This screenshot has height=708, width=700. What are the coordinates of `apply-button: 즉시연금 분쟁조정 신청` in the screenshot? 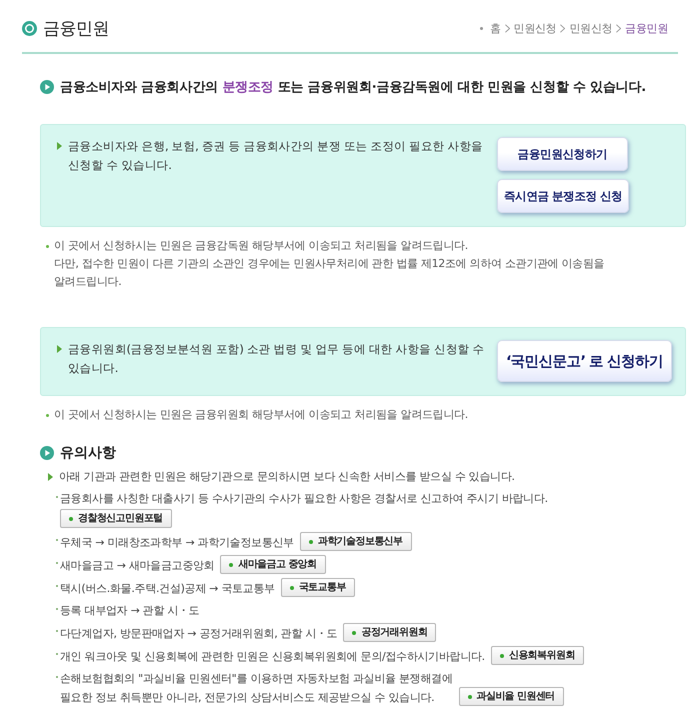 It's located at (563, 196).